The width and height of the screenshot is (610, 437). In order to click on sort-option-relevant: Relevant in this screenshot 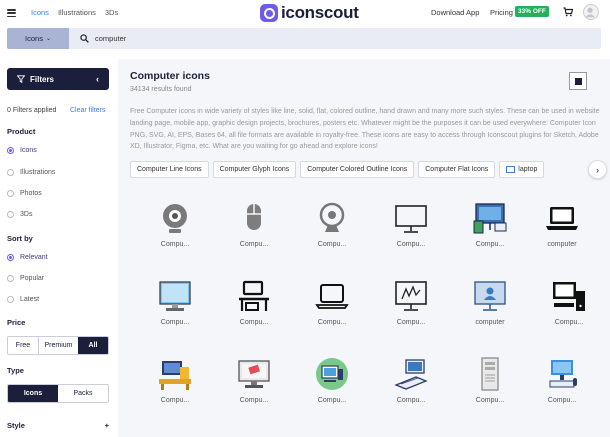, I will do `click(27, 257)`.